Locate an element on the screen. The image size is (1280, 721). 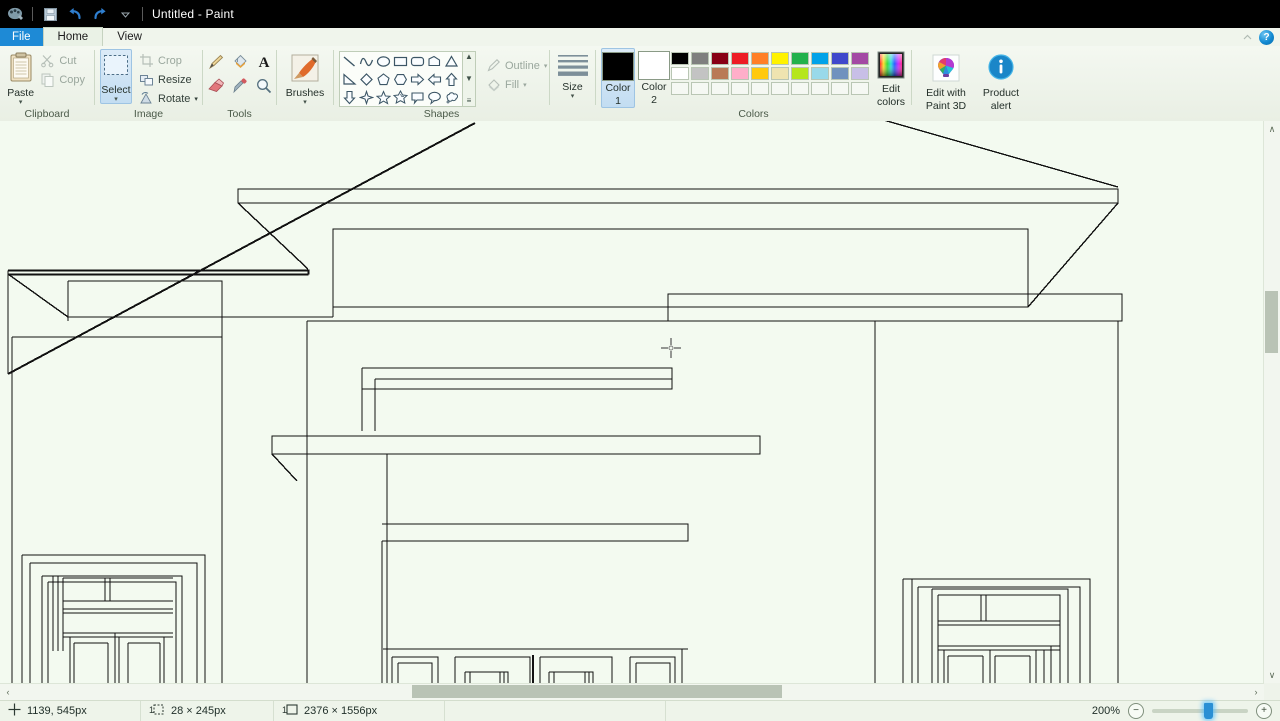
paint-icon is located at coordinates (15, 14).